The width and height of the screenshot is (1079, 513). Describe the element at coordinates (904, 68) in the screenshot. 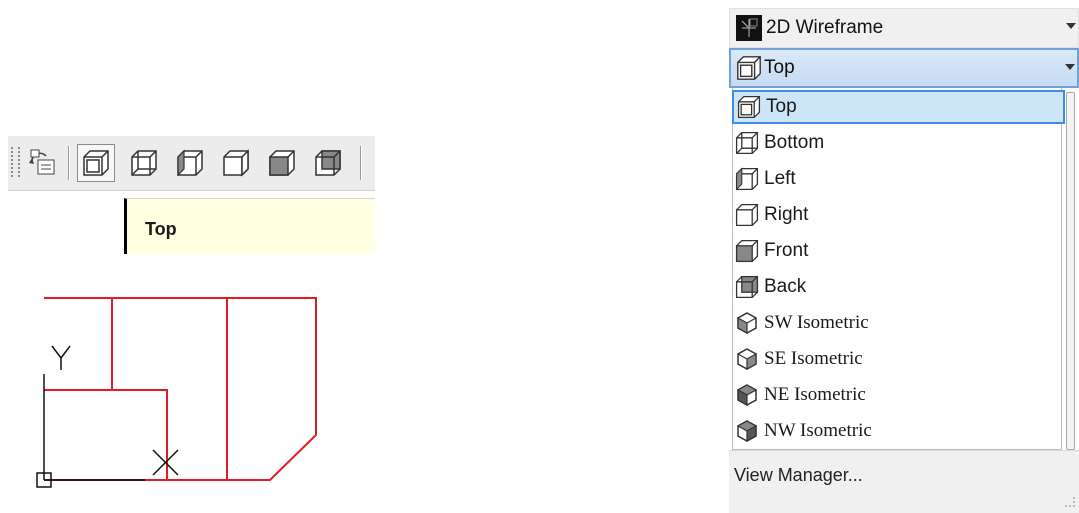

I see `view-combo: Top` at that location.